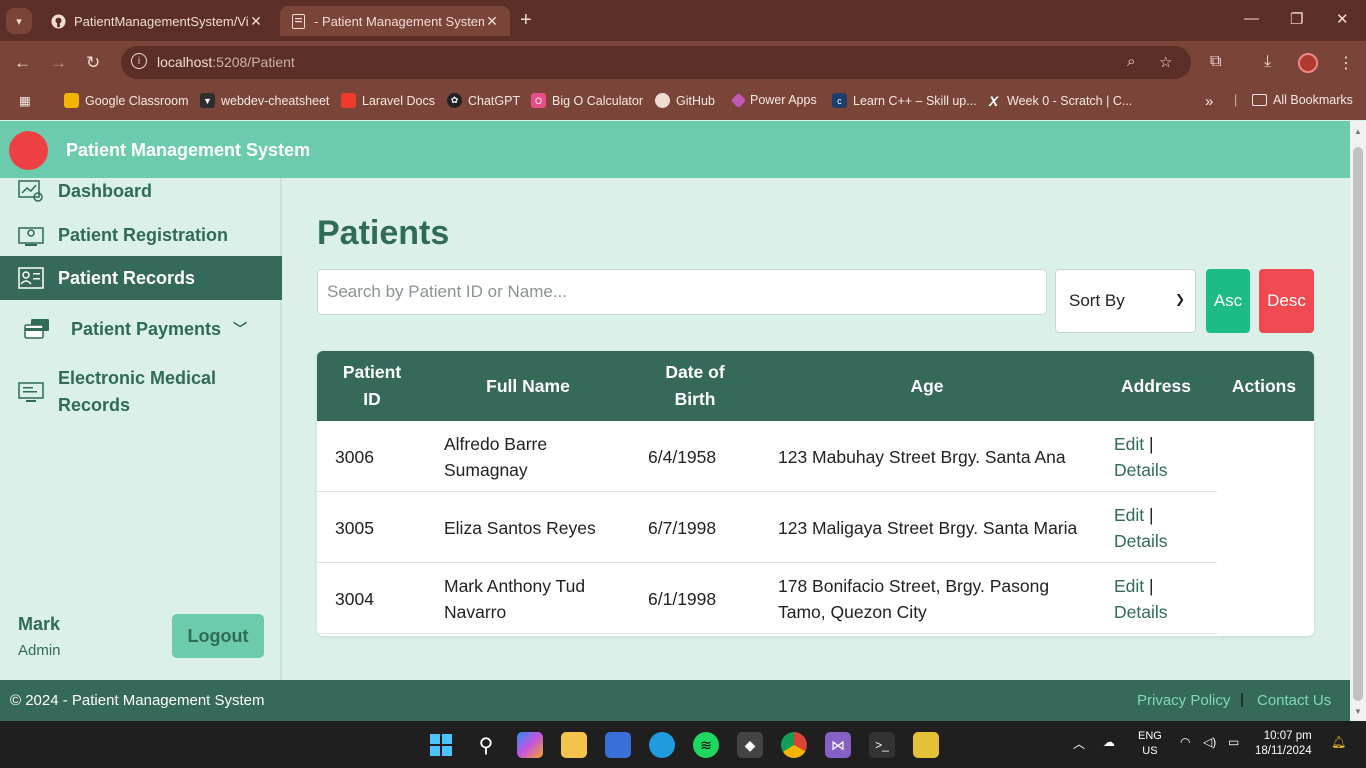 This screenshot has width=1366, height=768. What do you see at coordinates (31, 191) in the screenshot?
I see `dashboard-icon` at bounding box center [31, 191].